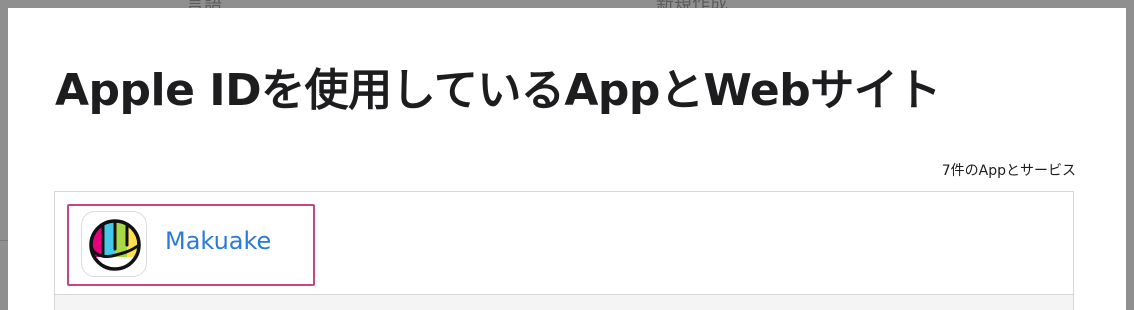 Image resolution: width=1134 pixels, height=310 pixels. What do you see at coordinates (498, 90) in the screenshot?
I see `modal-title: Apple IDを使用しているAppとWebサイト` at bounding box center [498, 90].